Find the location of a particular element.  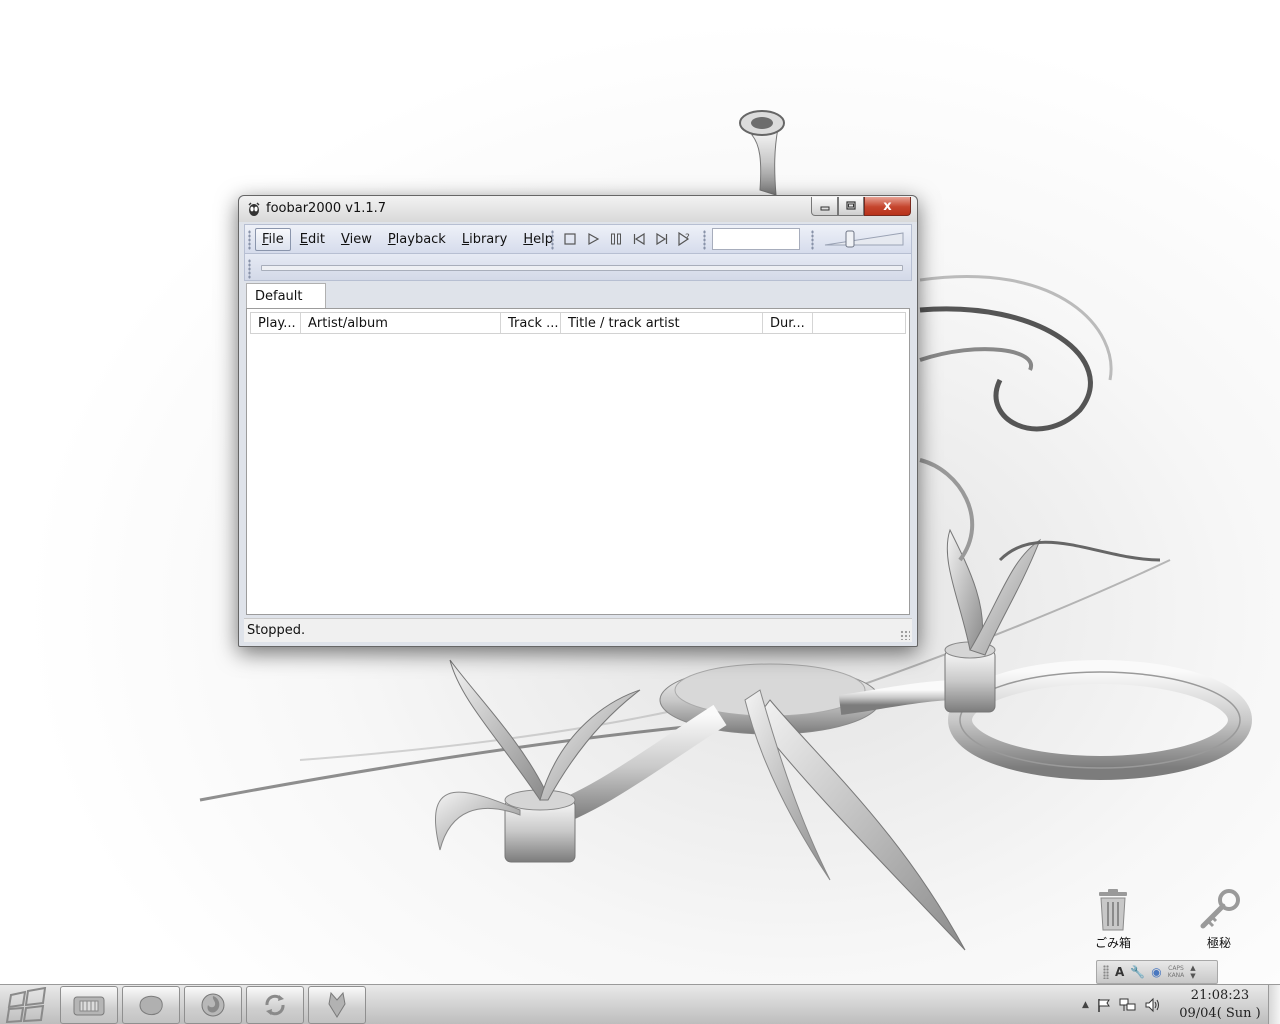

play-icon is located at coordinates (594, 239).